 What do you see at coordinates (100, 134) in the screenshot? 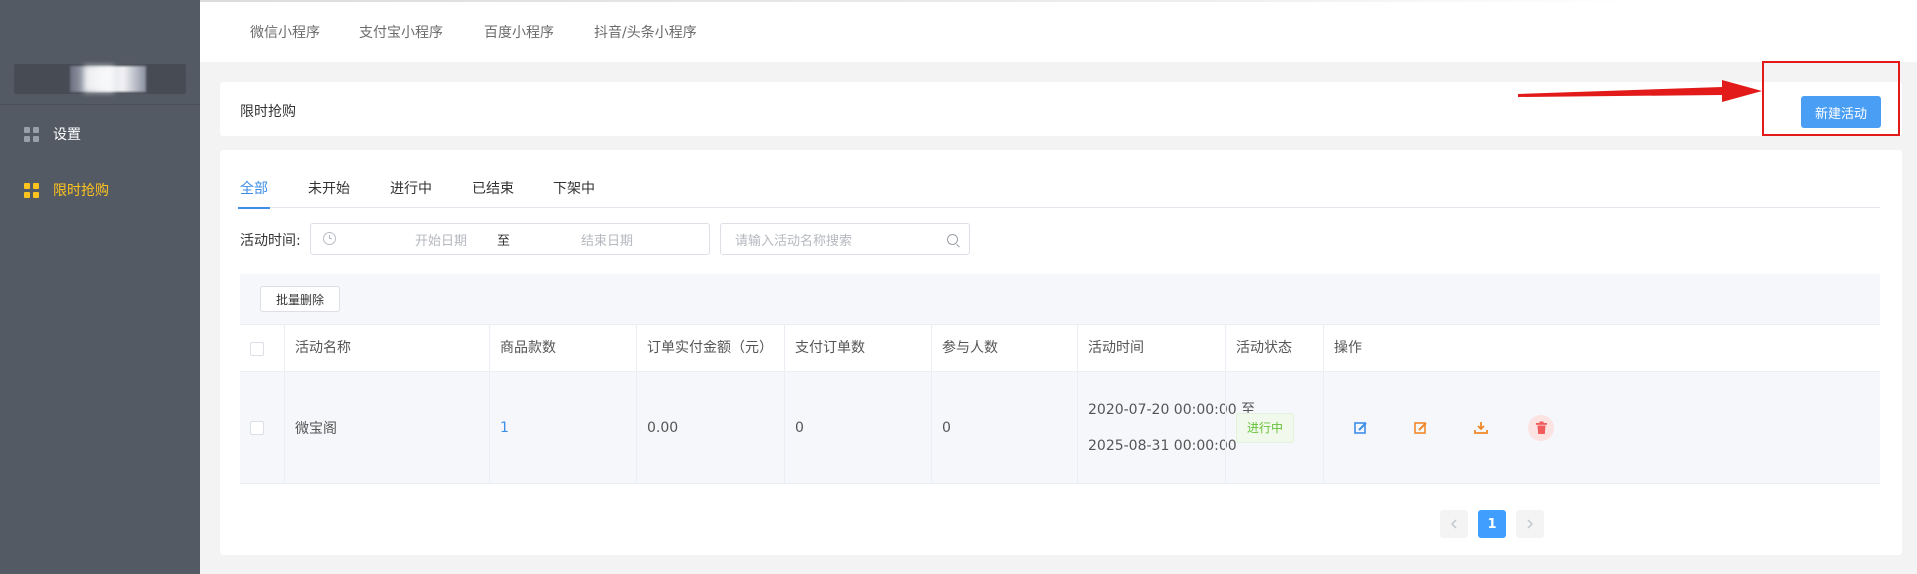
I see `sidebar-item-settings: 设置` at bounding box center [100, 134].